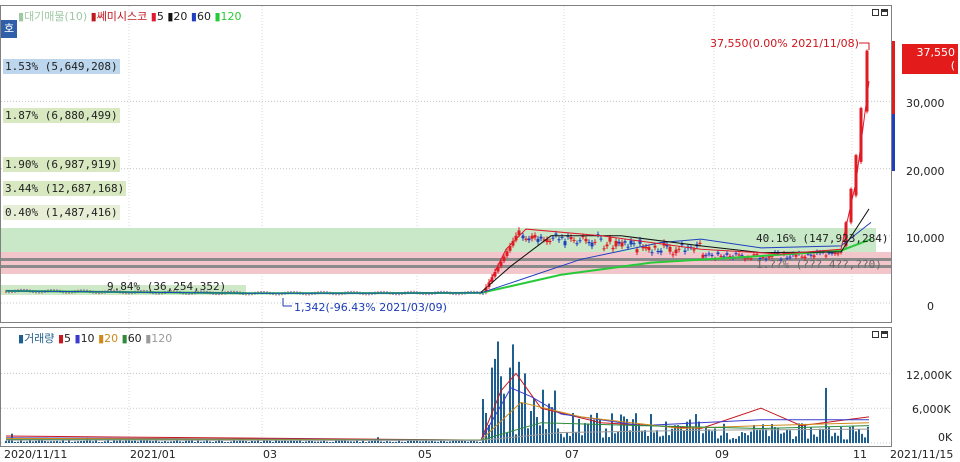 This screenshot has height=462, width=960. I want to click on volume-axis: 12,000K 6,000K 0K, so click(926, 387).